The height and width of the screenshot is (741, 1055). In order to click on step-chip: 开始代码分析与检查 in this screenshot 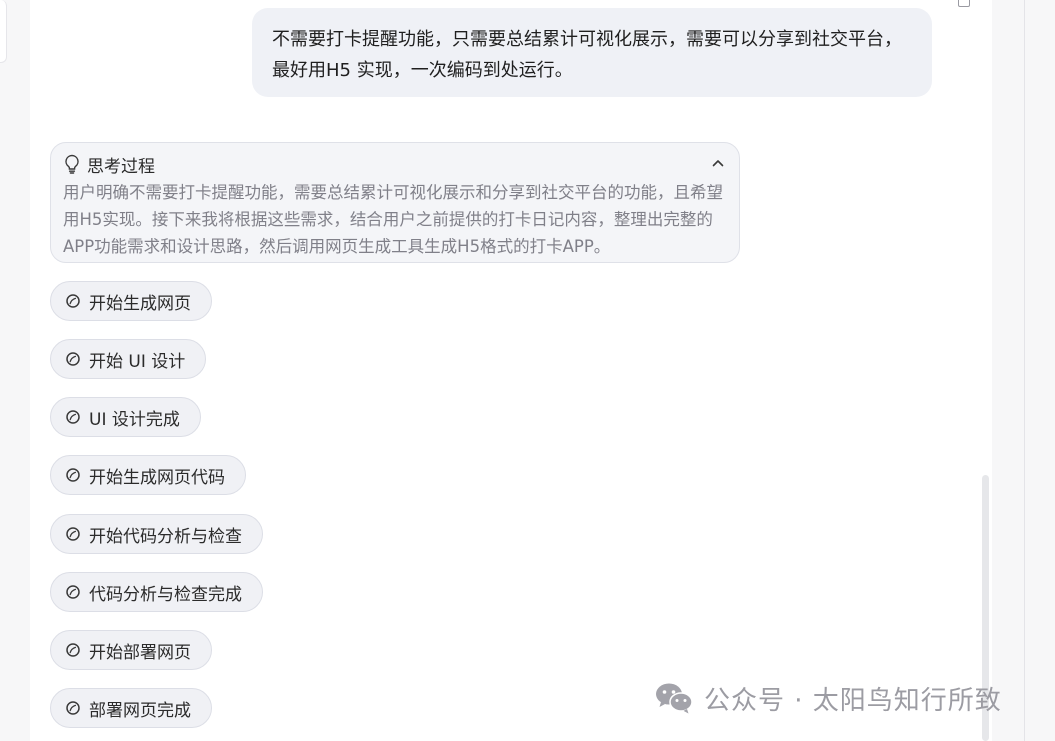, I will do `click(156, 534)`.